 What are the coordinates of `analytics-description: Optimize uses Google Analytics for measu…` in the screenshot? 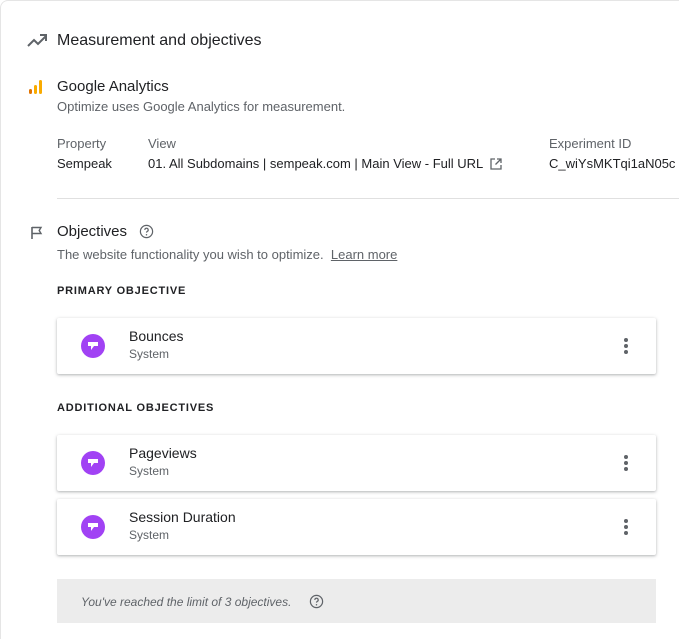 It's located at (201, 106).